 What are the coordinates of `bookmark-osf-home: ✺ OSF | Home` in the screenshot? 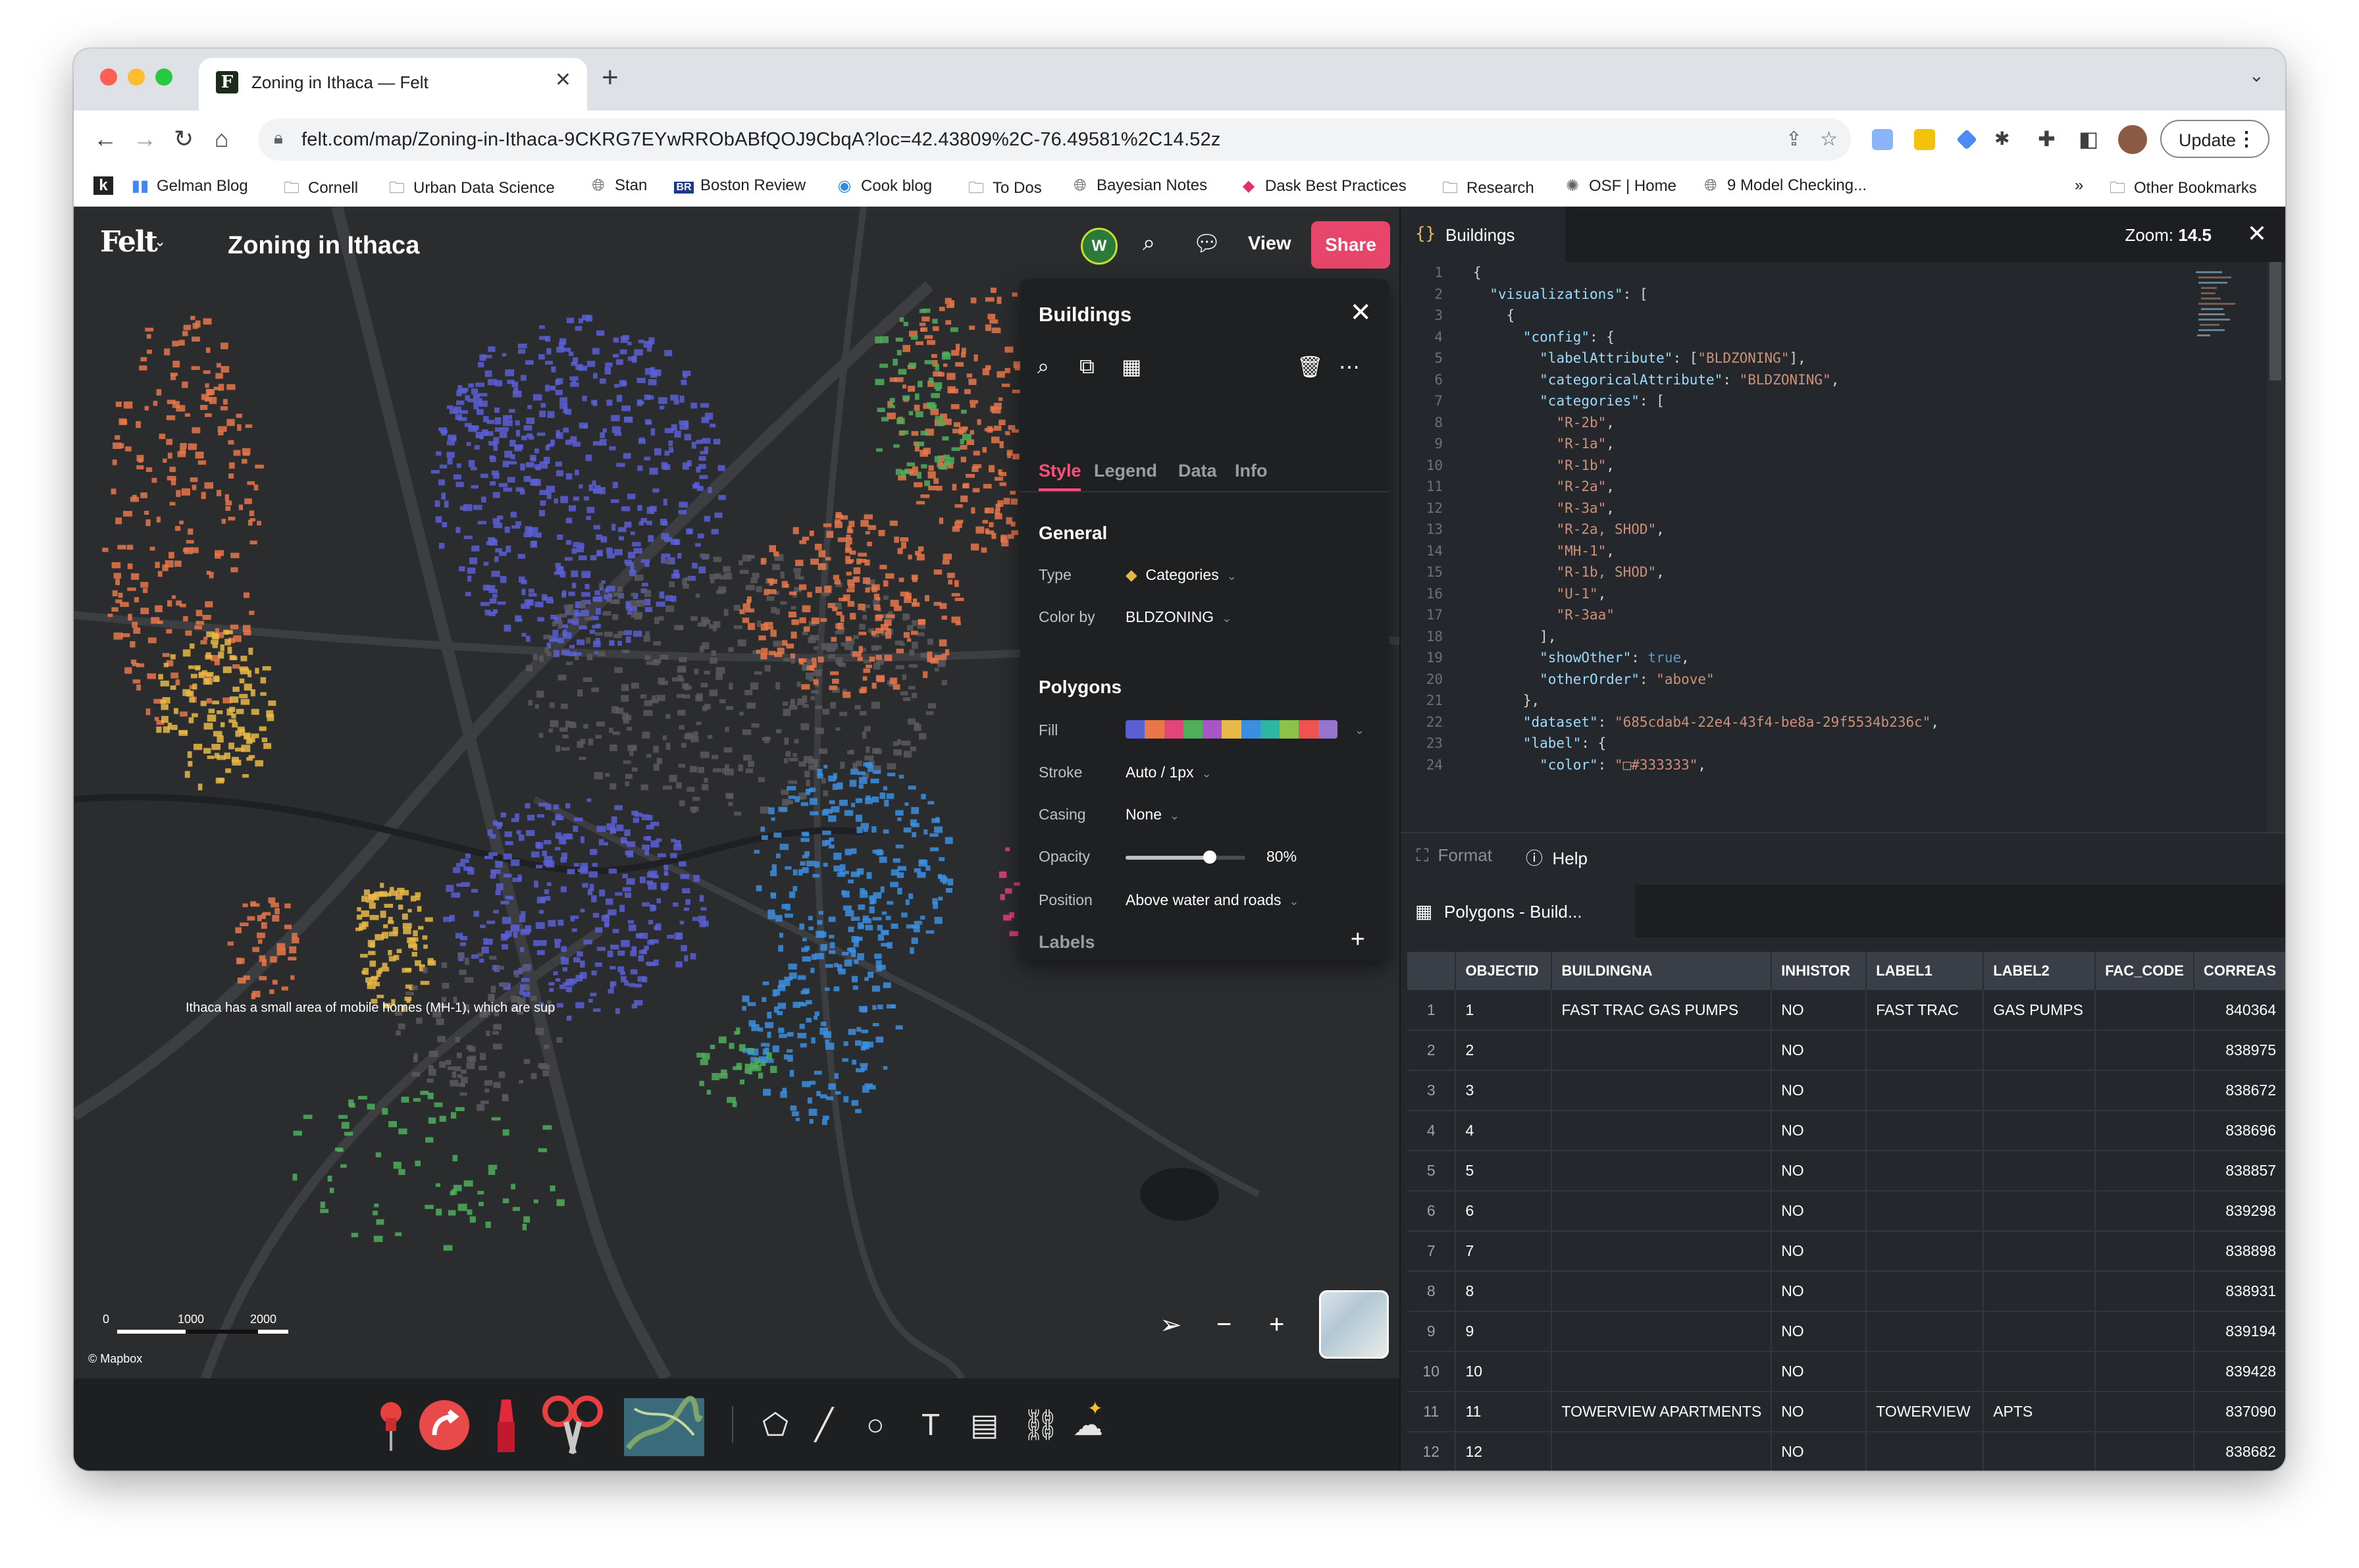 It's located at (1619, 186).